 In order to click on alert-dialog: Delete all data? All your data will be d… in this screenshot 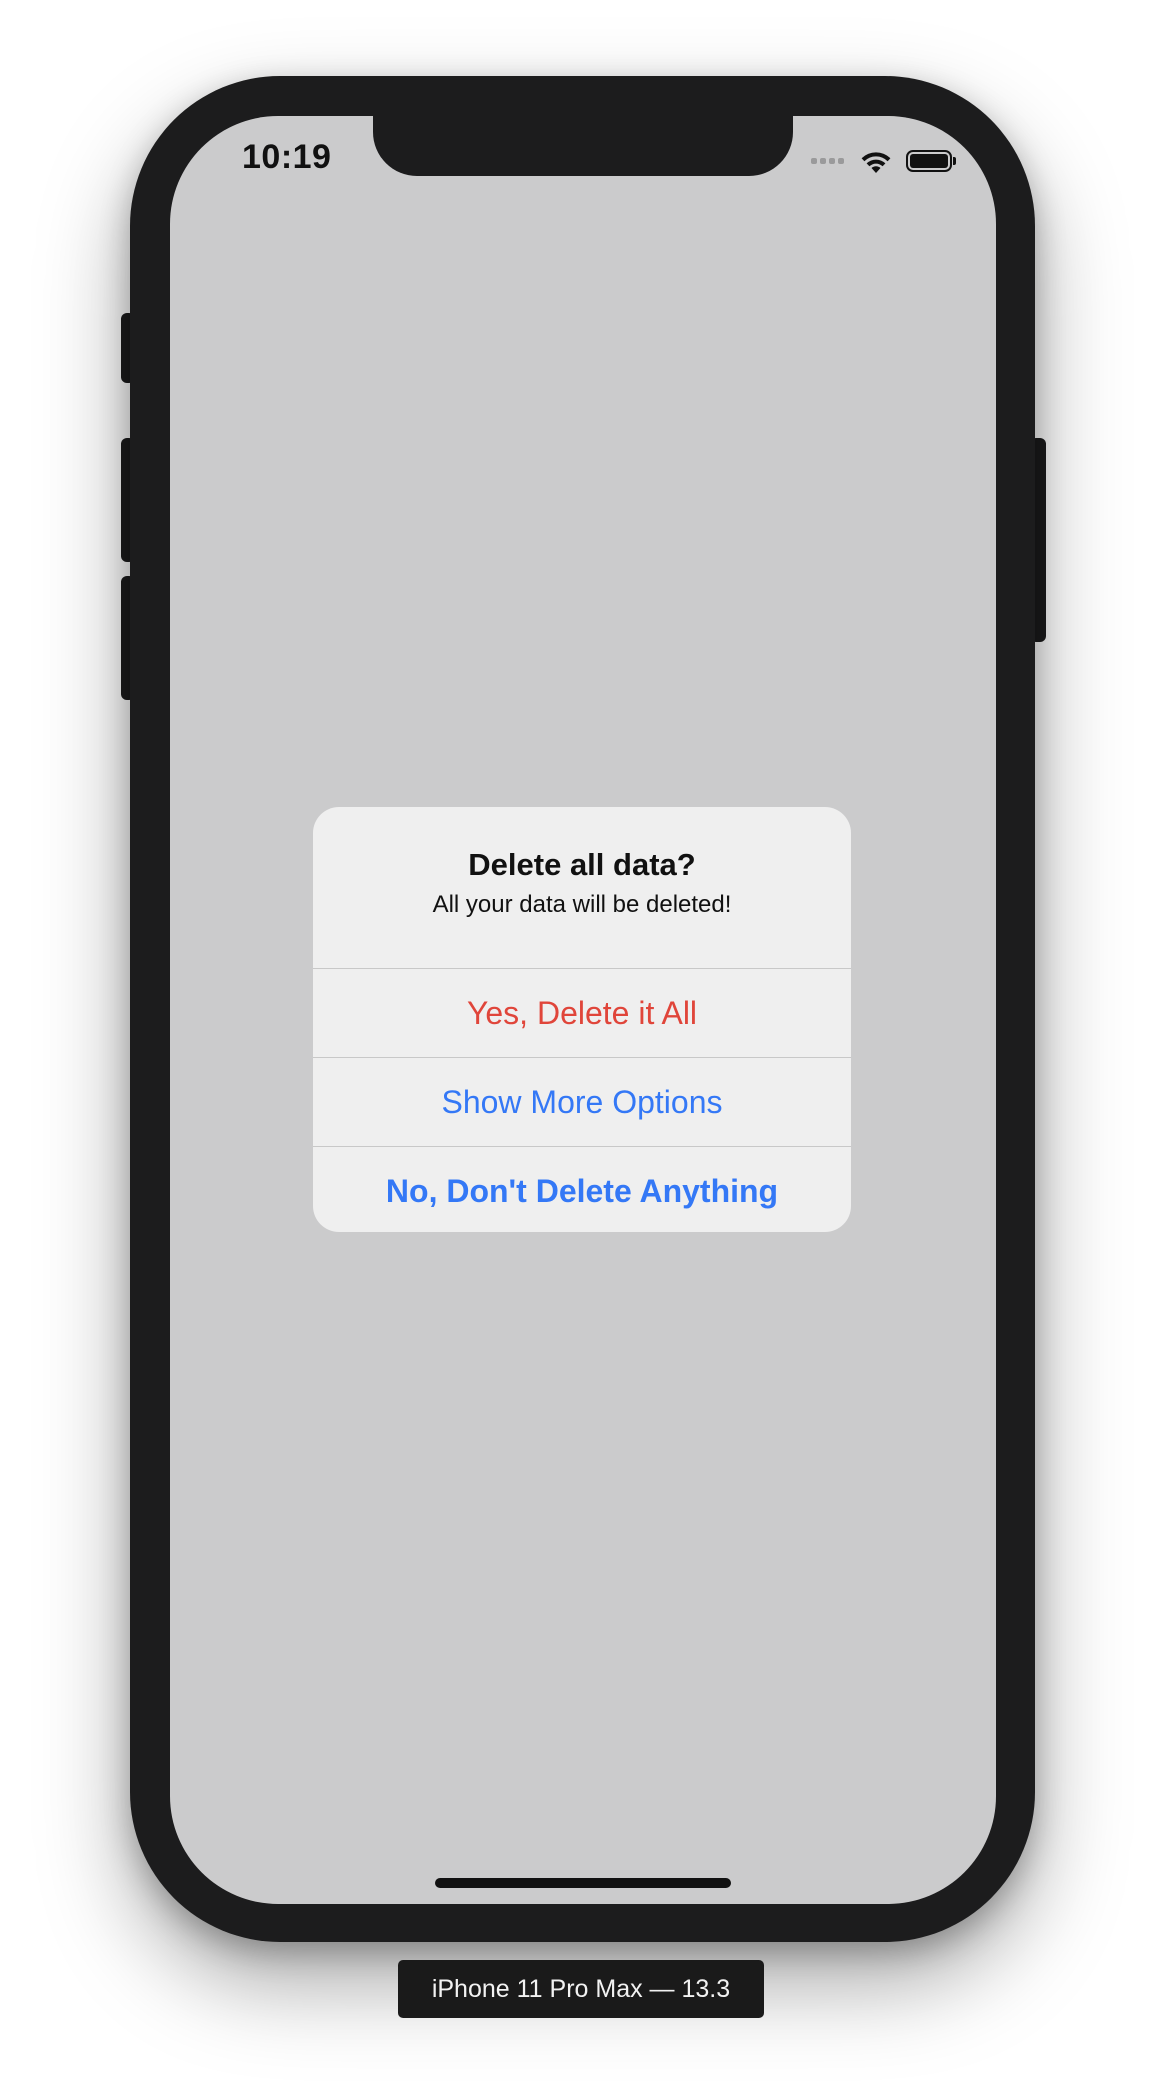, I will do `click(582, 1019)`.